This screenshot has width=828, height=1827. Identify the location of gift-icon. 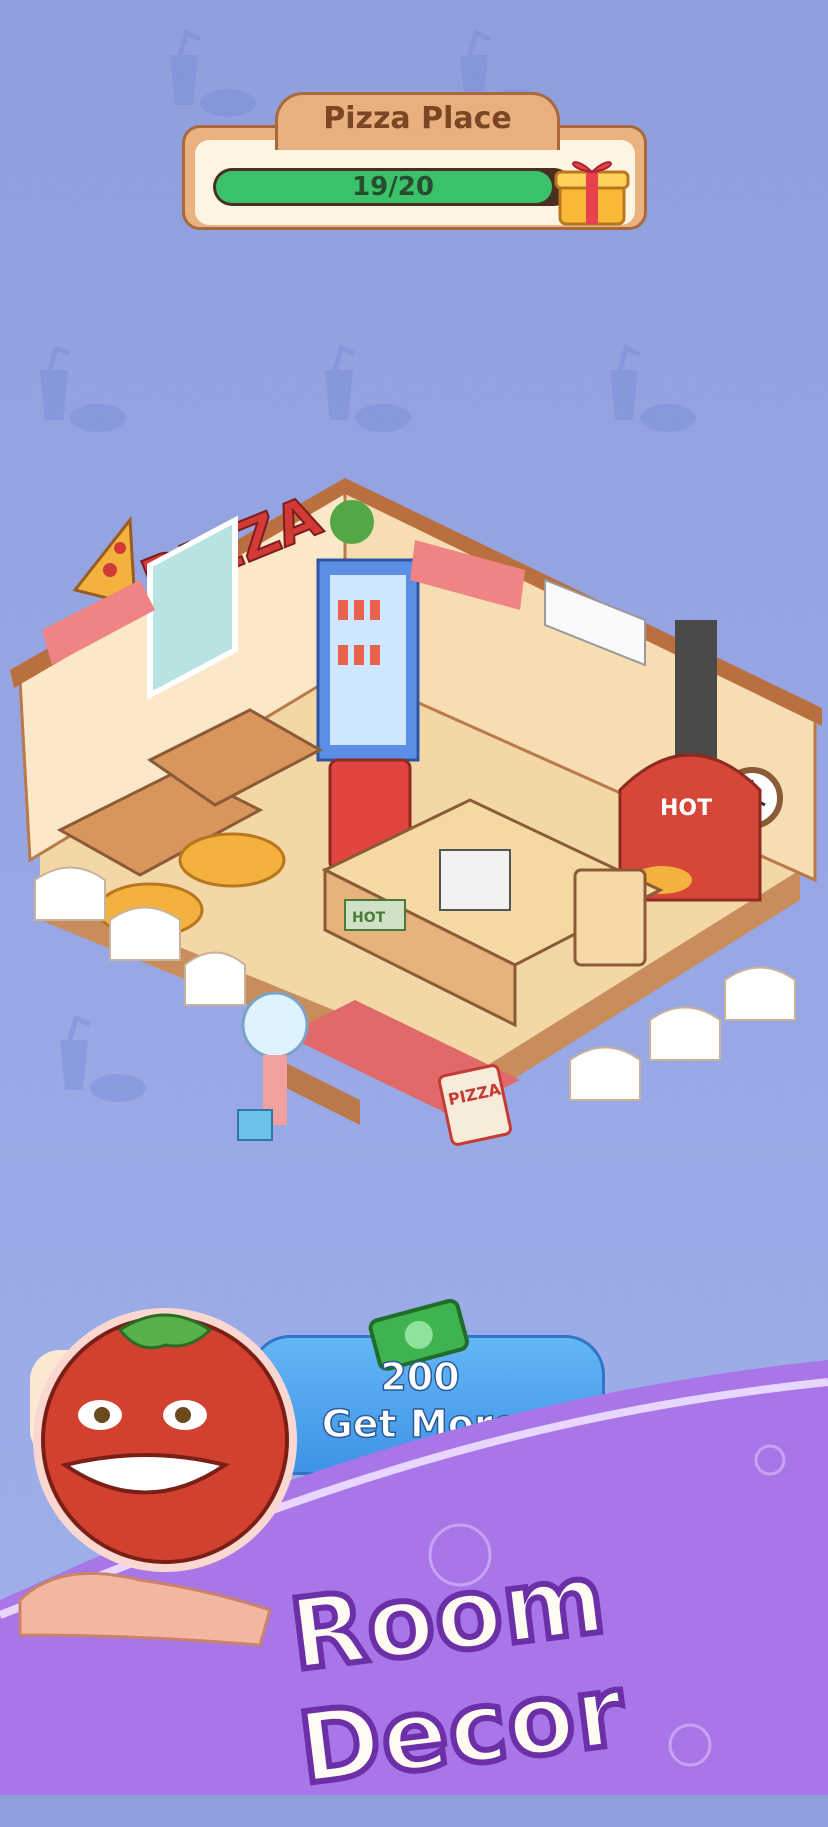
(592, 189).